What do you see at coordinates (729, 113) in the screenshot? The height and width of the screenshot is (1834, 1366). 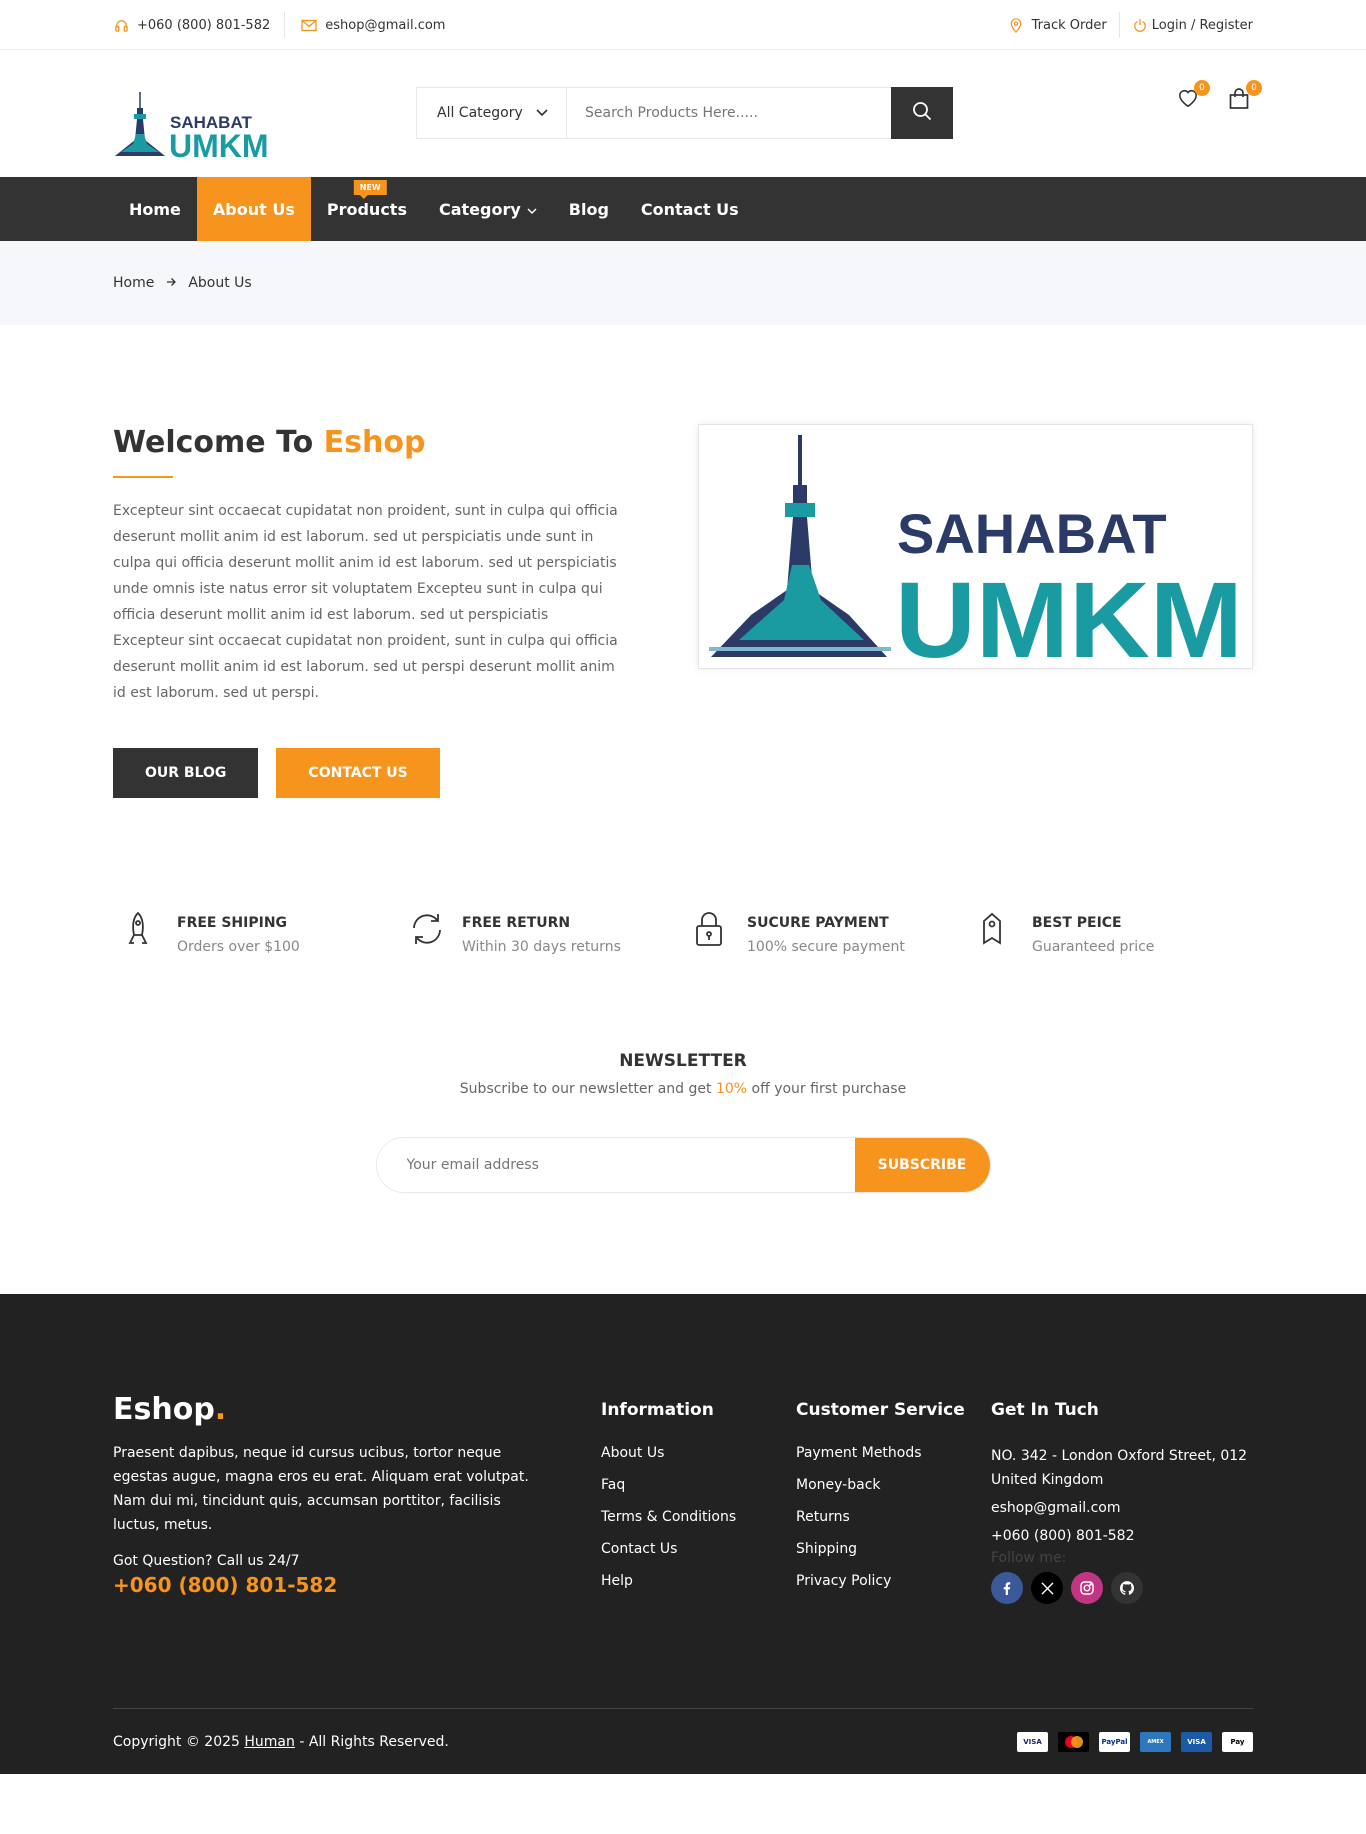 I see `search-input` at bounding box center [729, 113].